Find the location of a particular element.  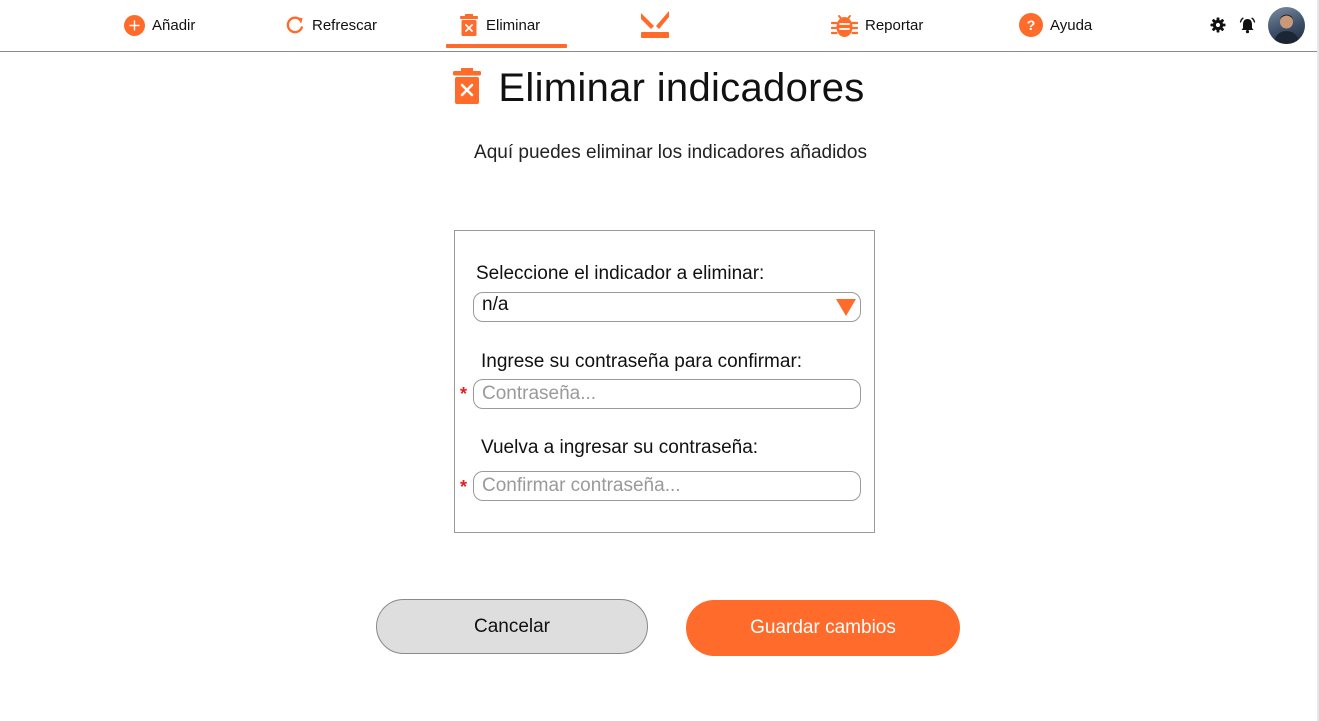

nav-delete-tab: Eliminar is located at coordinates (499, 25).